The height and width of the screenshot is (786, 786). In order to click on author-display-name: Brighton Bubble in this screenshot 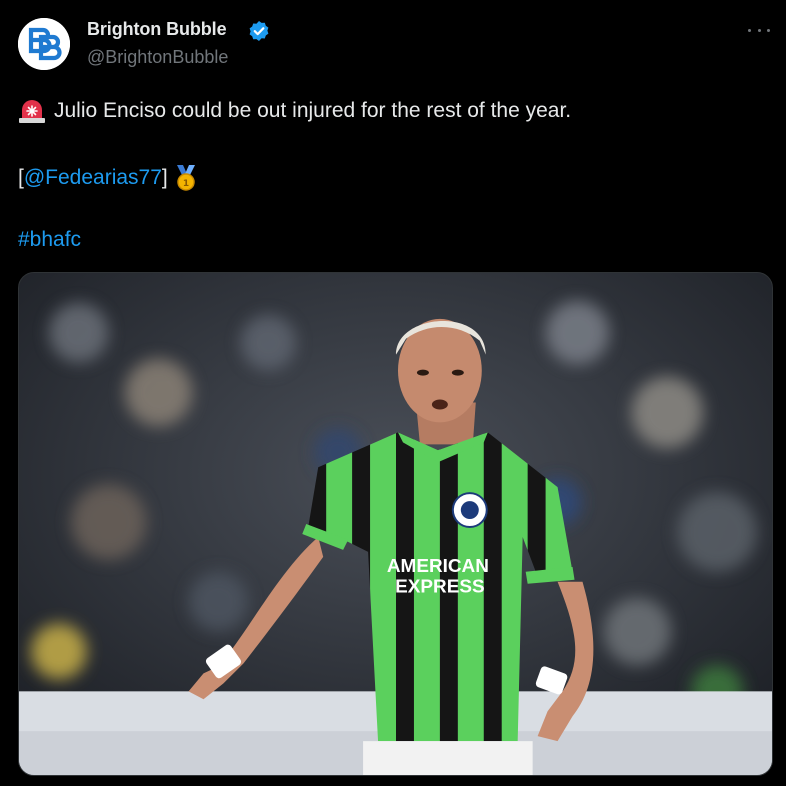, I will do `click(157, 29)`.